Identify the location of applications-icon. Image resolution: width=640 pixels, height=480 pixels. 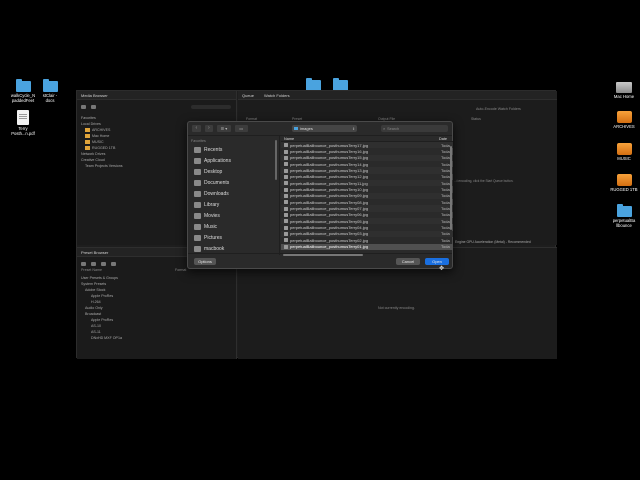
(197, 160).